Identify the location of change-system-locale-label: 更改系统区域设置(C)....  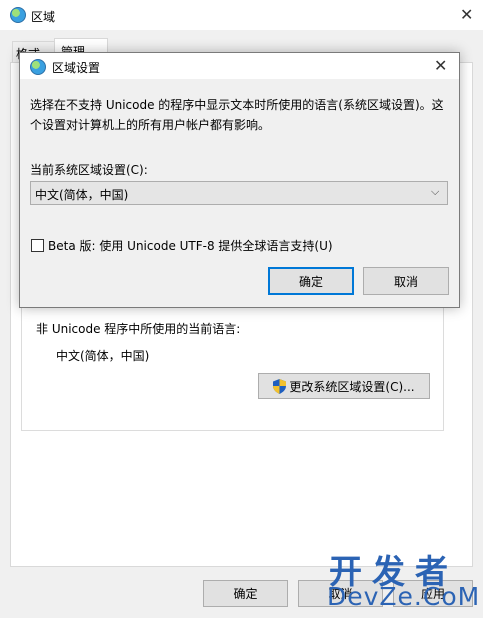
(352, 386).